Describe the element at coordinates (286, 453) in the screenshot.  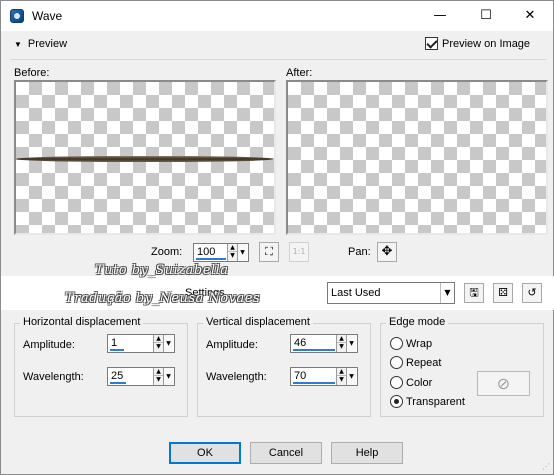
I see `cancel-button: Cancel` at that location.